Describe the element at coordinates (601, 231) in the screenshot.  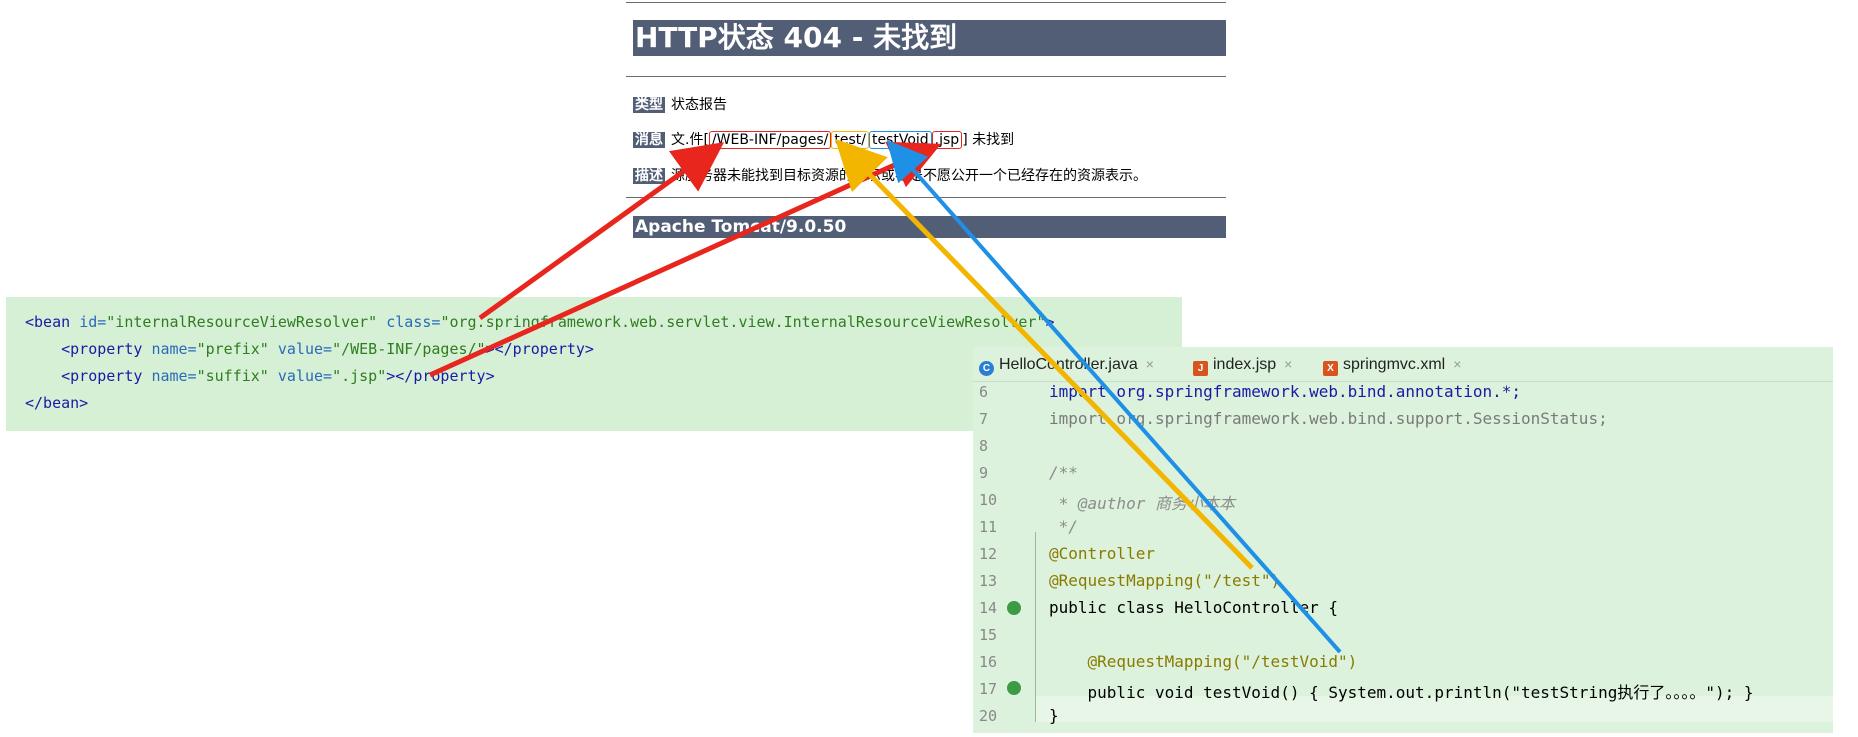
I see `prefix-arrow` at that location.